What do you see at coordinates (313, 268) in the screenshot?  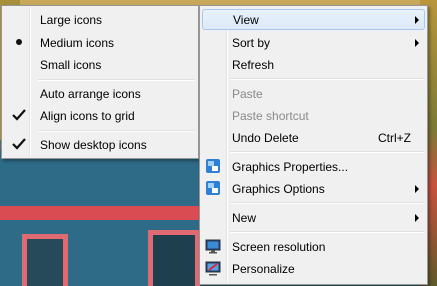 I see `menu-item-personalize: Personalize` at bounding box center [313, 268].